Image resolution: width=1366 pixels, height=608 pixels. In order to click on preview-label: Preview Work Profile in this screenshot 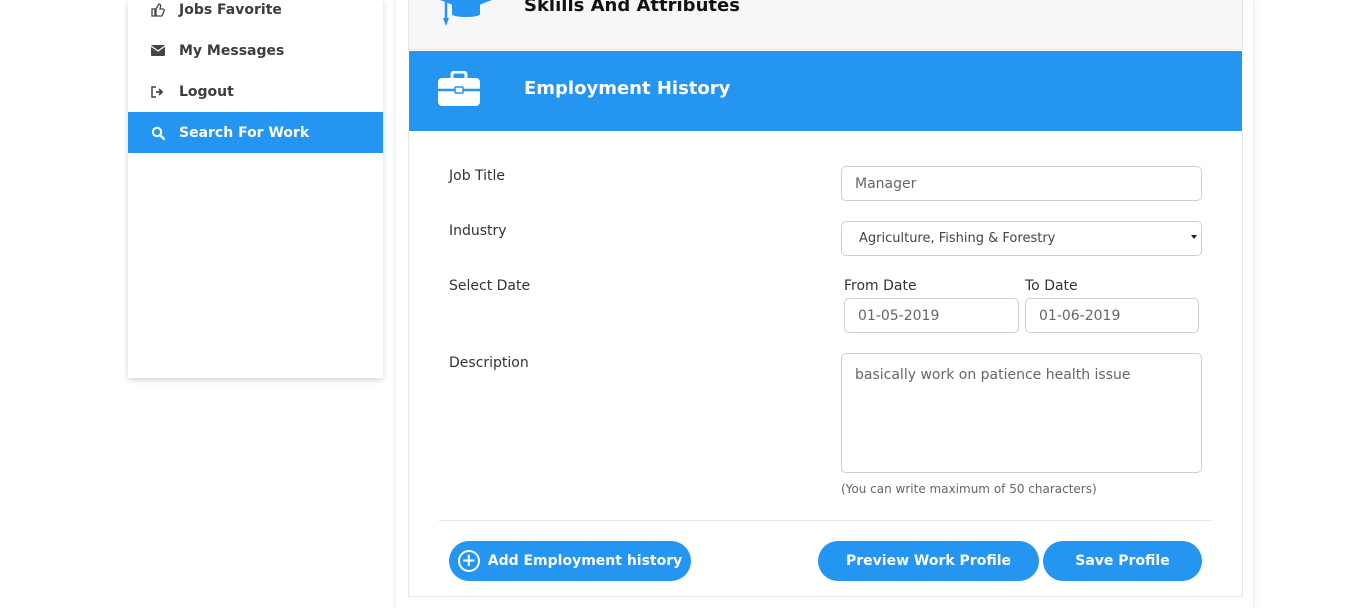, I will do `click(928, 561)`.